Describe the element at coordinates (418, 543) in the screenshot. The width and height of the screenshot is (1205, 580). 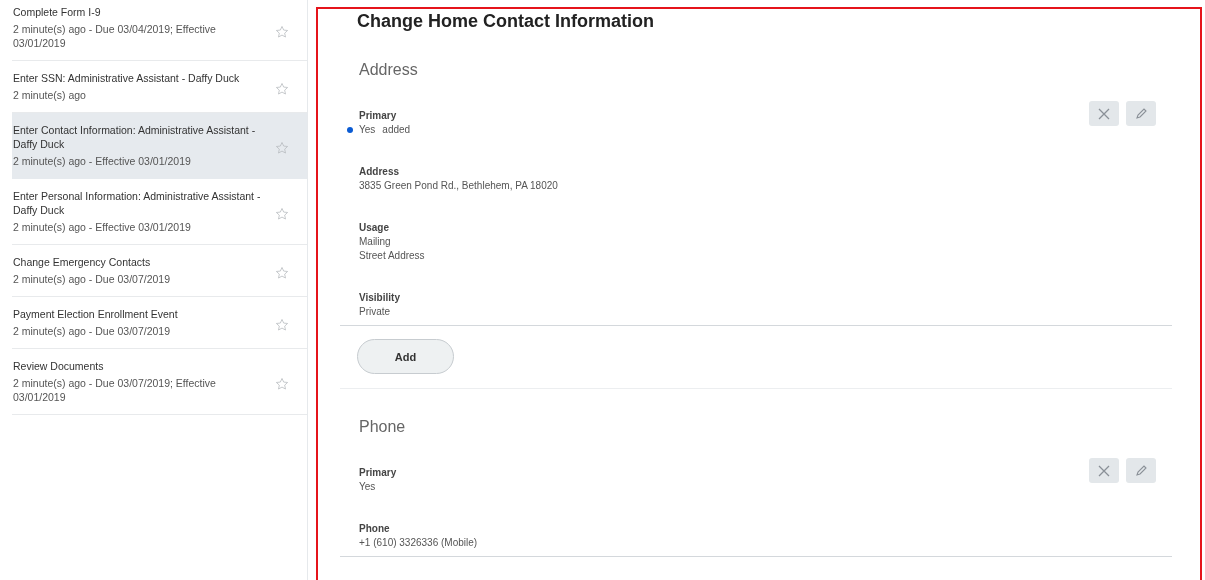
I see `field-value: +1 (610) 3326336 (Mobile)` at that location.